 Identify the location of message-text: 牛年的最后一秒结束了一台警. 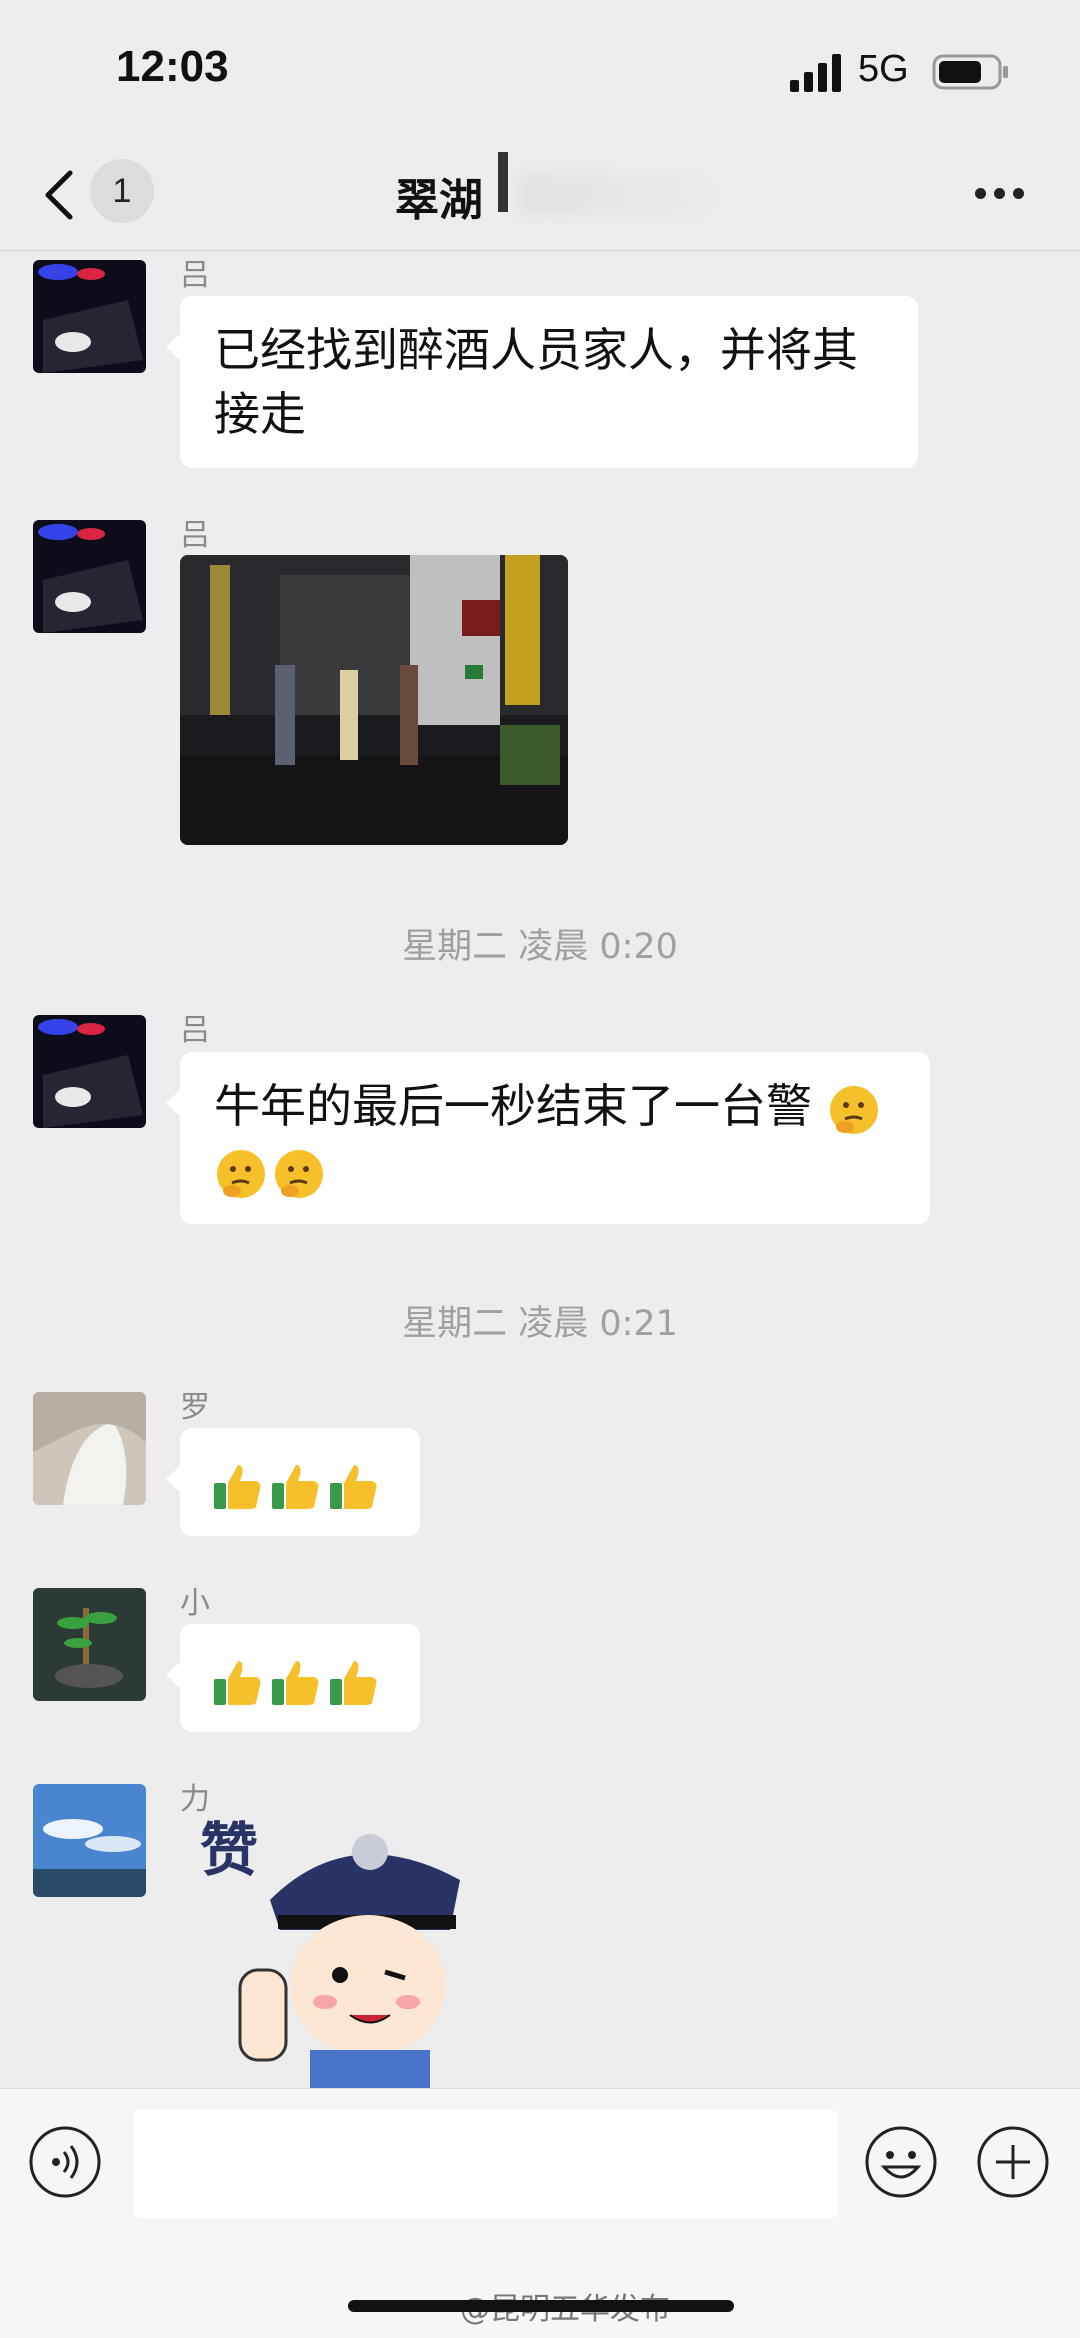
(513, 1106).